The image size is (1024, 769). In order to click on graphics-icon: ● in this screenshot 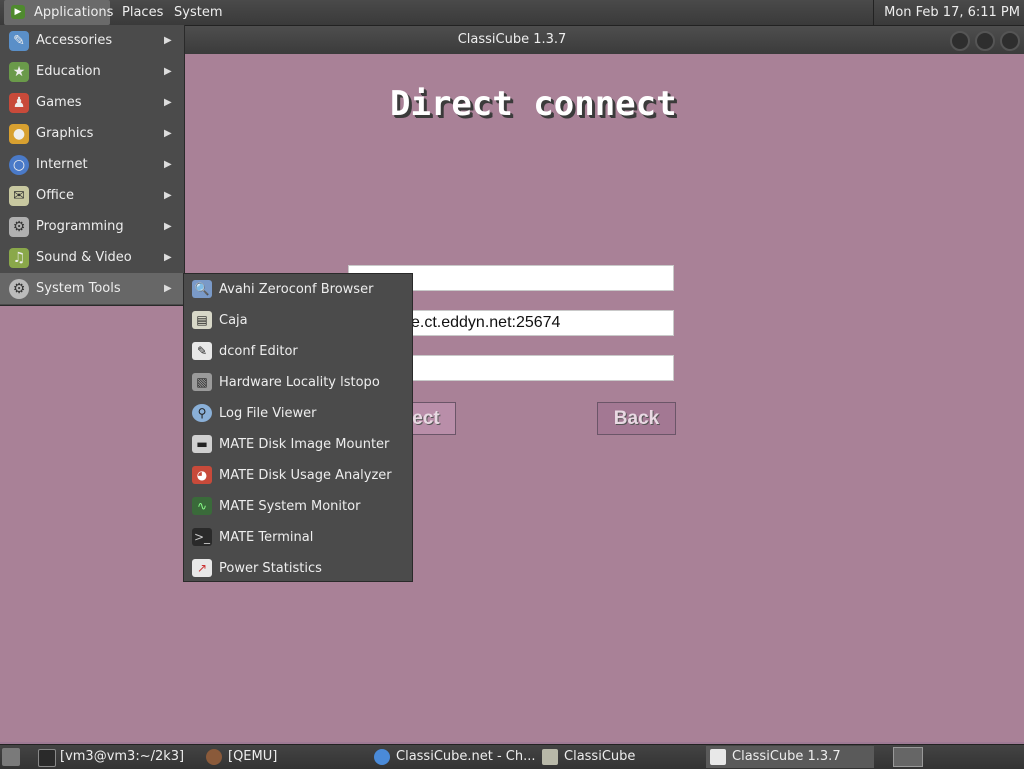, I will do `click(19, 134)`.